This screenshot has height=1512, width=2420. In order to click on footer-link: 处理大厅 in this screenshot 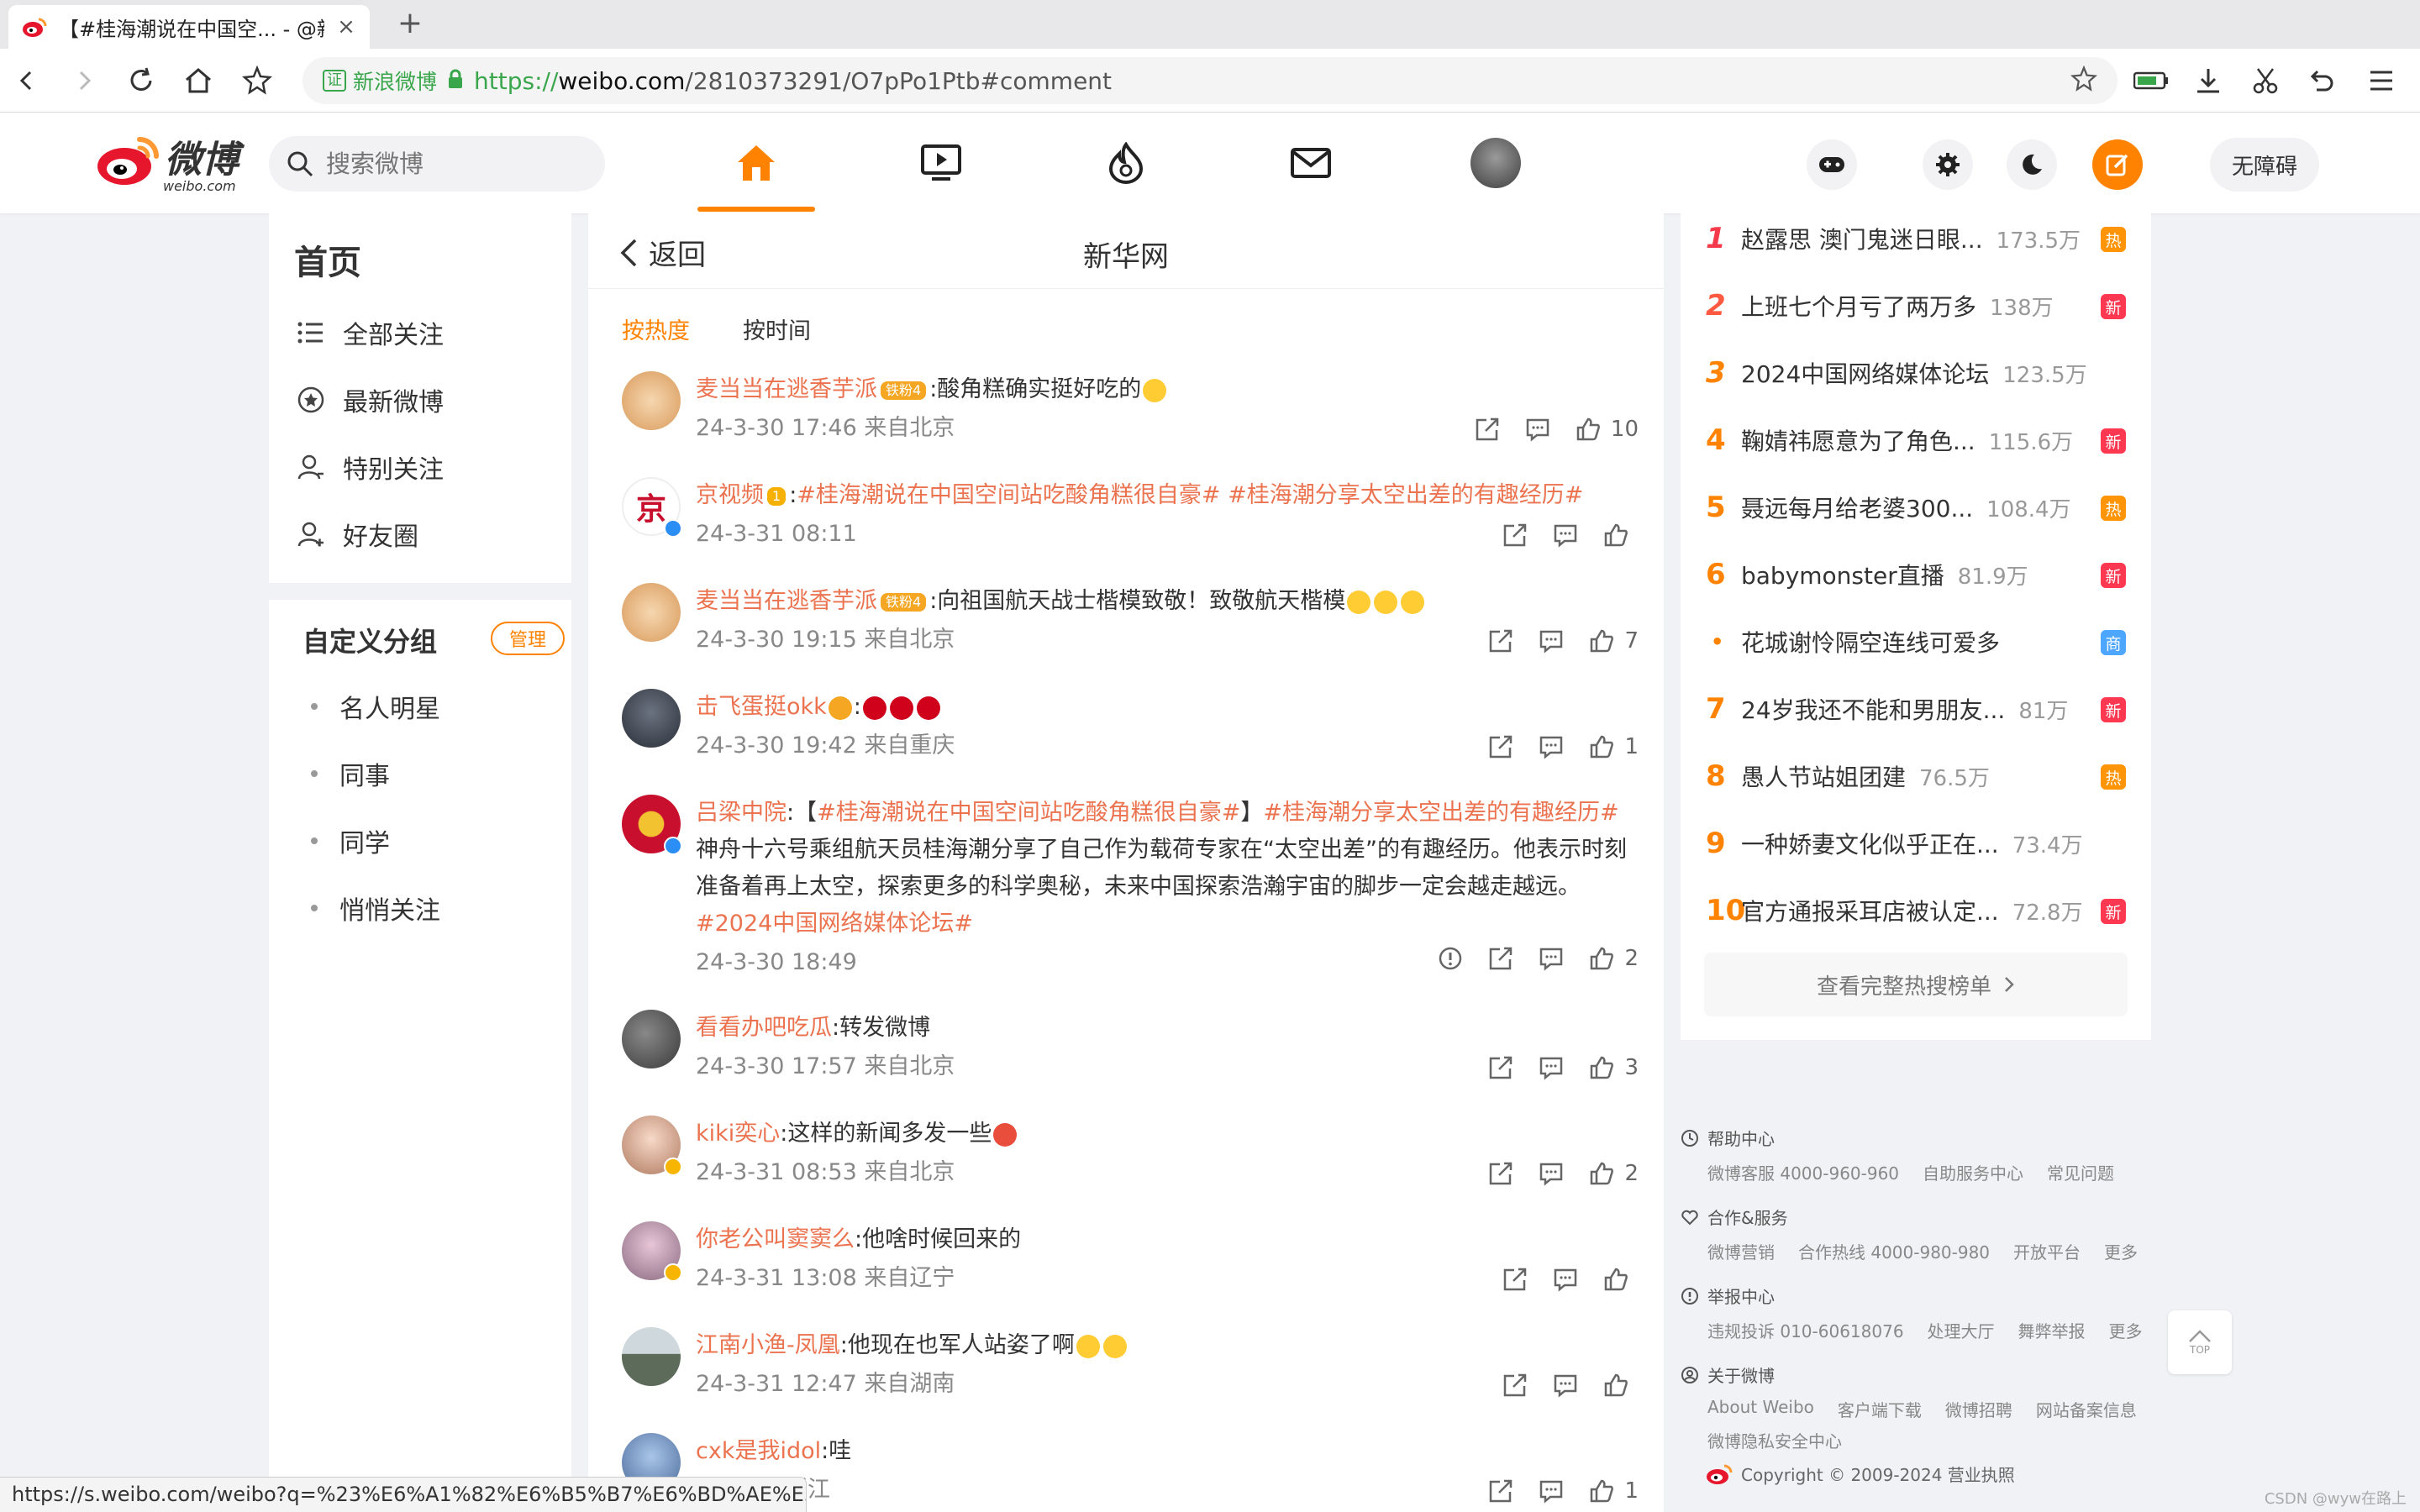, I will do `click(1962, 1330)`.